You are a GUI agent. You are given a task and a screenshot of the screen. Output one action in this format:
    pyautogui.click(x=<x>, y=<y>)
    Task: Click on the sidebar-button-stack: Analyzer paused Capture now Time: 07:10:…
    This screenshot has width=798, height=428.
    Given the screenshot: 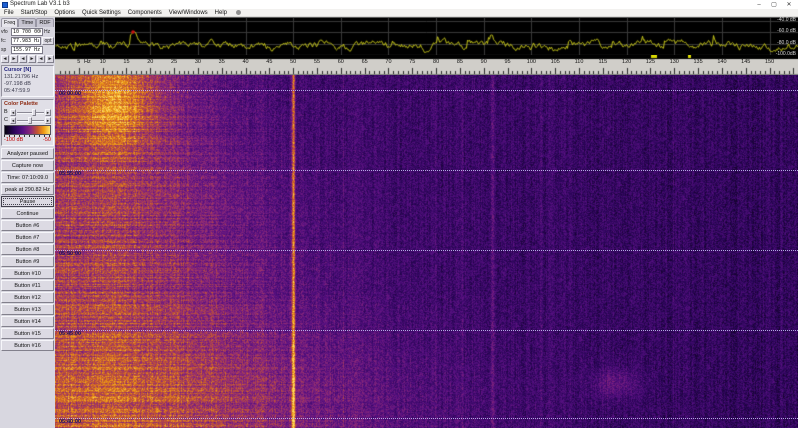 What is the action you would take?
    pyautogui.click(x=27, y=249)
    